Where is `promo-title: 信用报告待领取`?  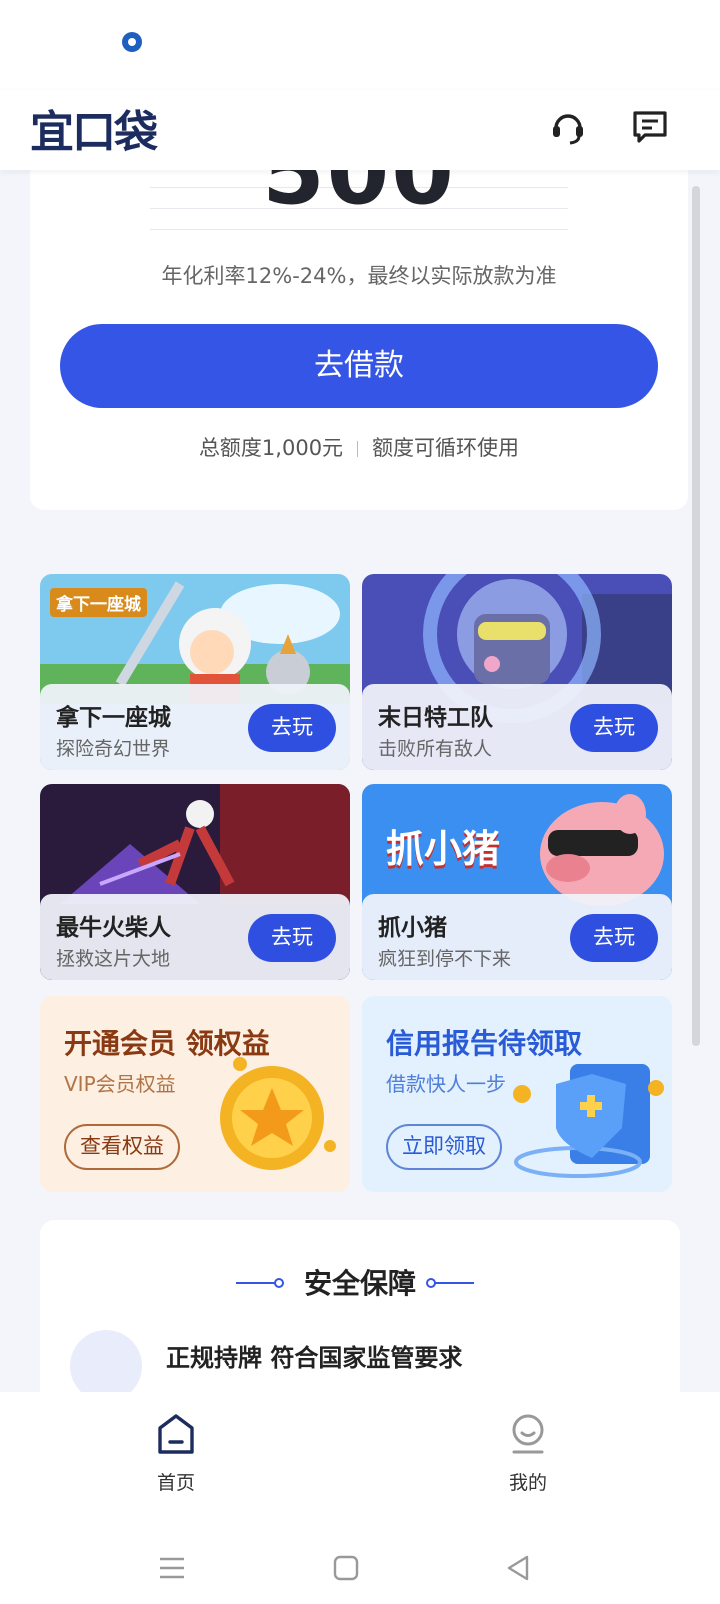 promo-title: 信用报告待领取 is located at coordinates (484, 1043).